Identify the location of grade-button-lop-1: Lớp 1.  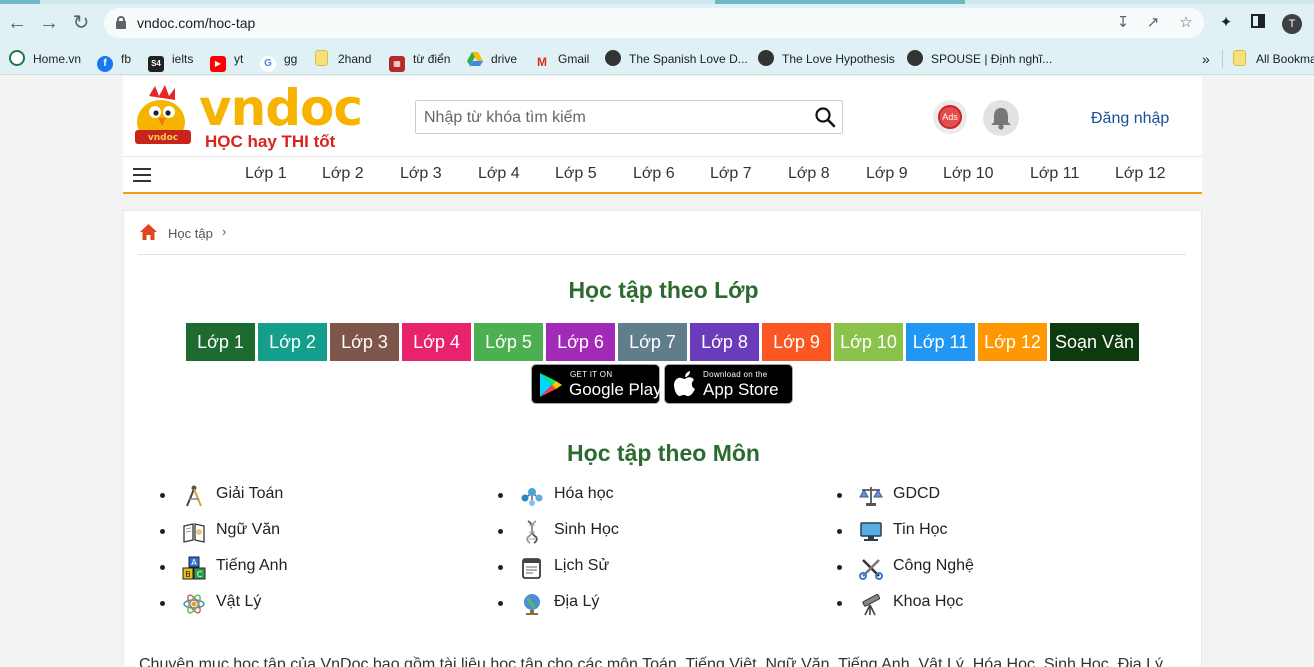
(220, 342).